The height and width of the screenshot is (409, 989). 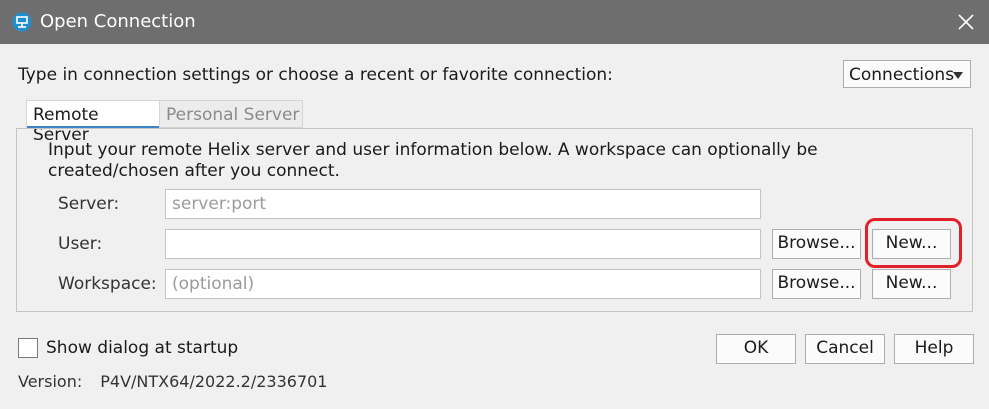 I want to click on workspace-input: (optional), so click(x=463, y=284).